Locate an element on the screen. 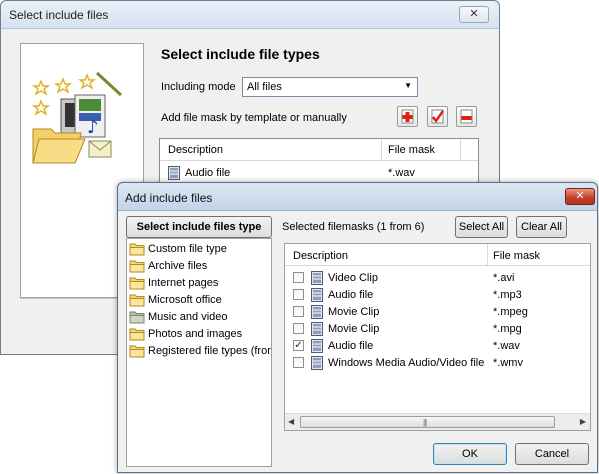 The image size is (599, 474). add-icon is located at coordinates (407, 116).